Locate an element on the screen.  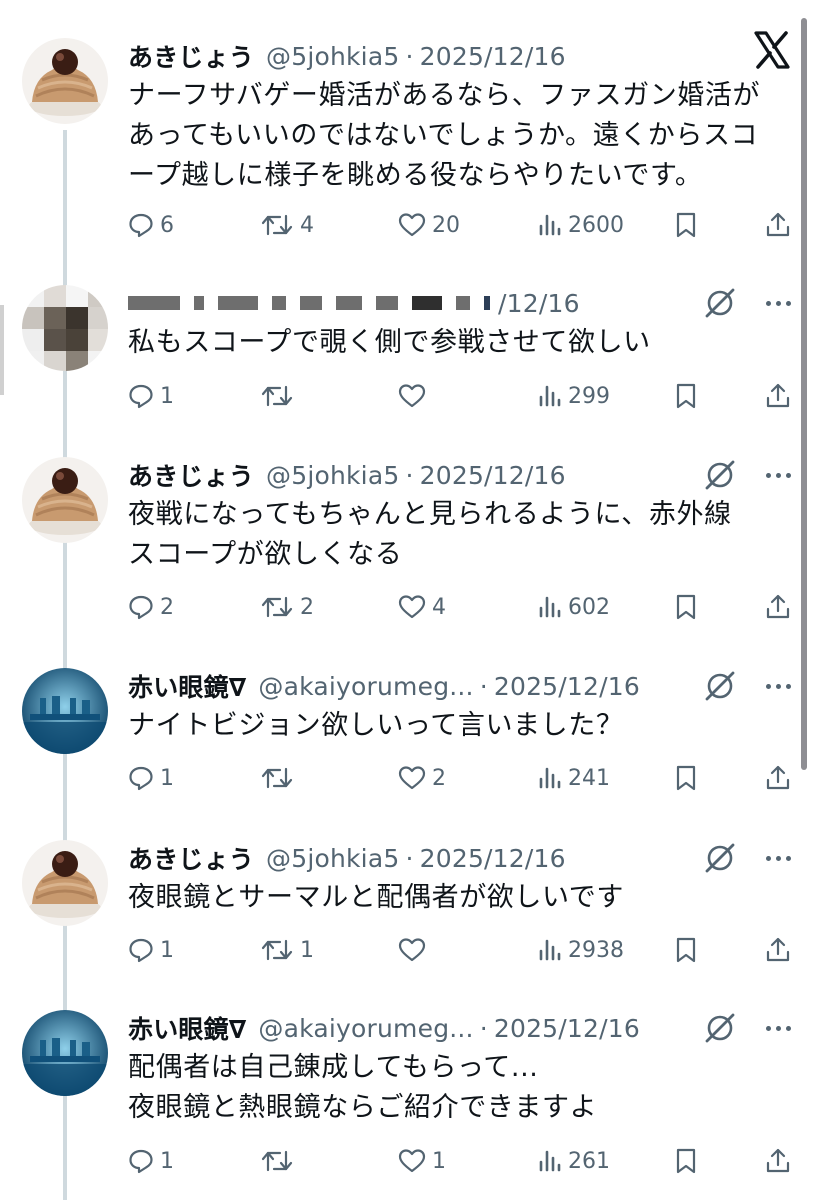
scrollbar is located at coordinates (804, 394).